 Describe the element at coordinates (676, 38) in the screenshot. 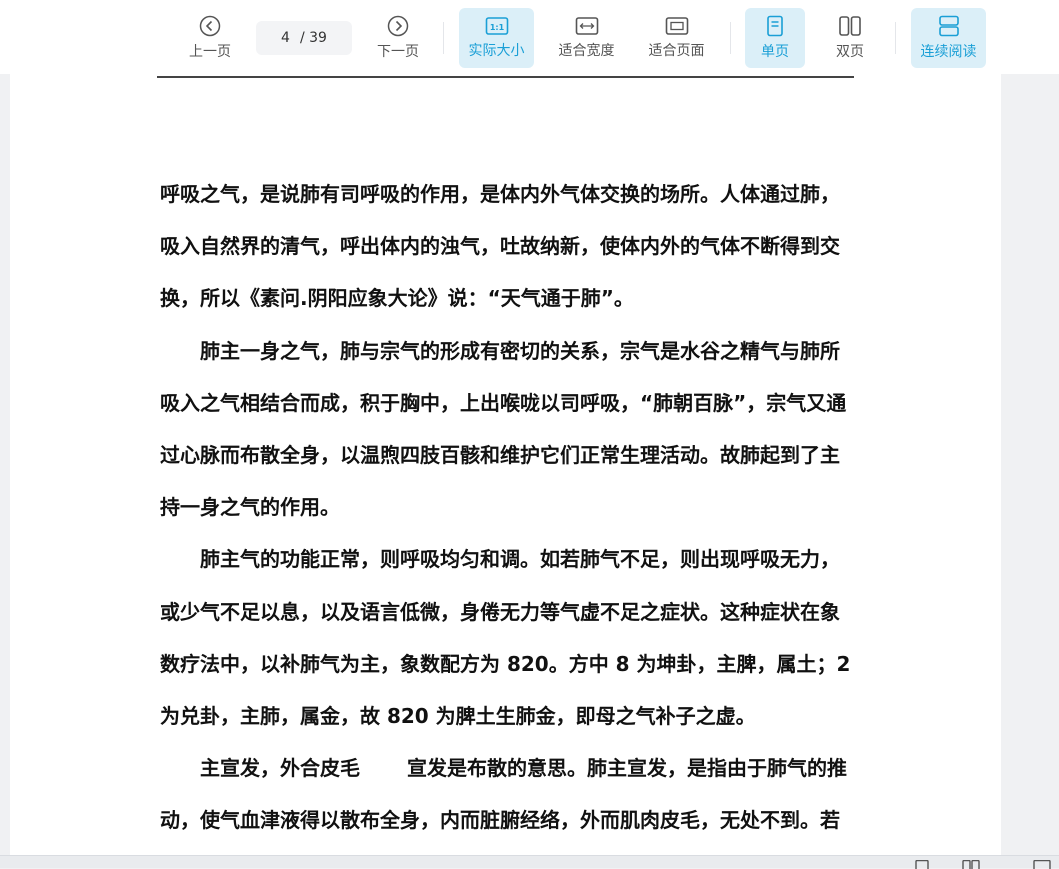

I see `fit-page-button: 适合页面` at that location.